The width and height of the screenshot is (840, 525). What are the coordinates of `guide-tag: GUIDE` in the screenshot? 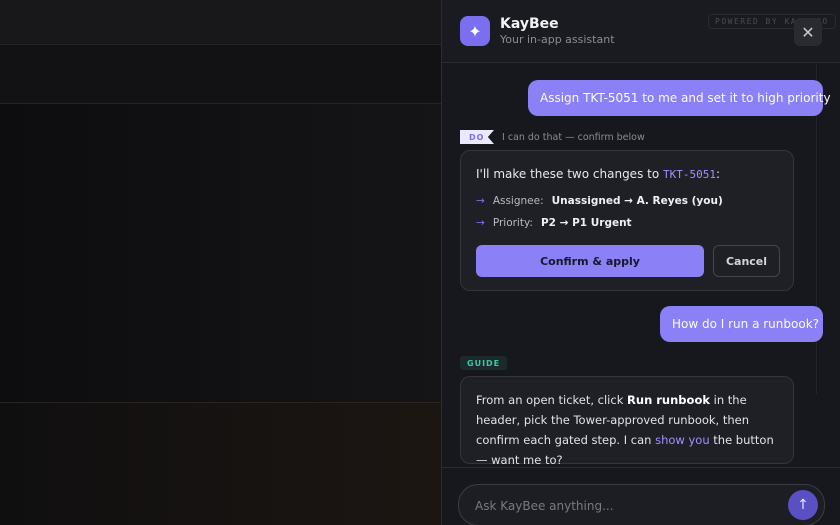 It's located at (484, 363).